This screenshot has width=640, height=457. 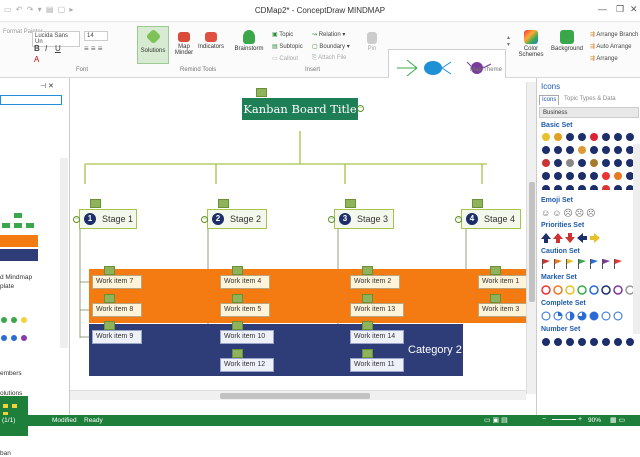 What do you see at coordinates (531, 44) in the screenshot?
I see `color-schemes-button: Color Schemes` at bounding box center [531, 44].